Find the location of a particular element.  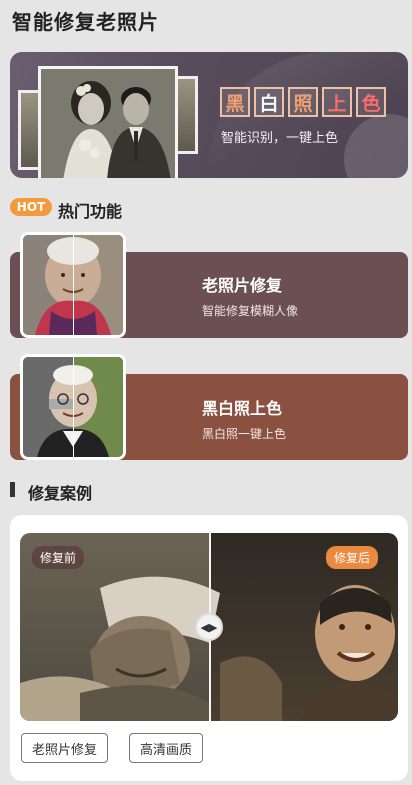

colorize-thumbnail is located at coordinates (73, 407).